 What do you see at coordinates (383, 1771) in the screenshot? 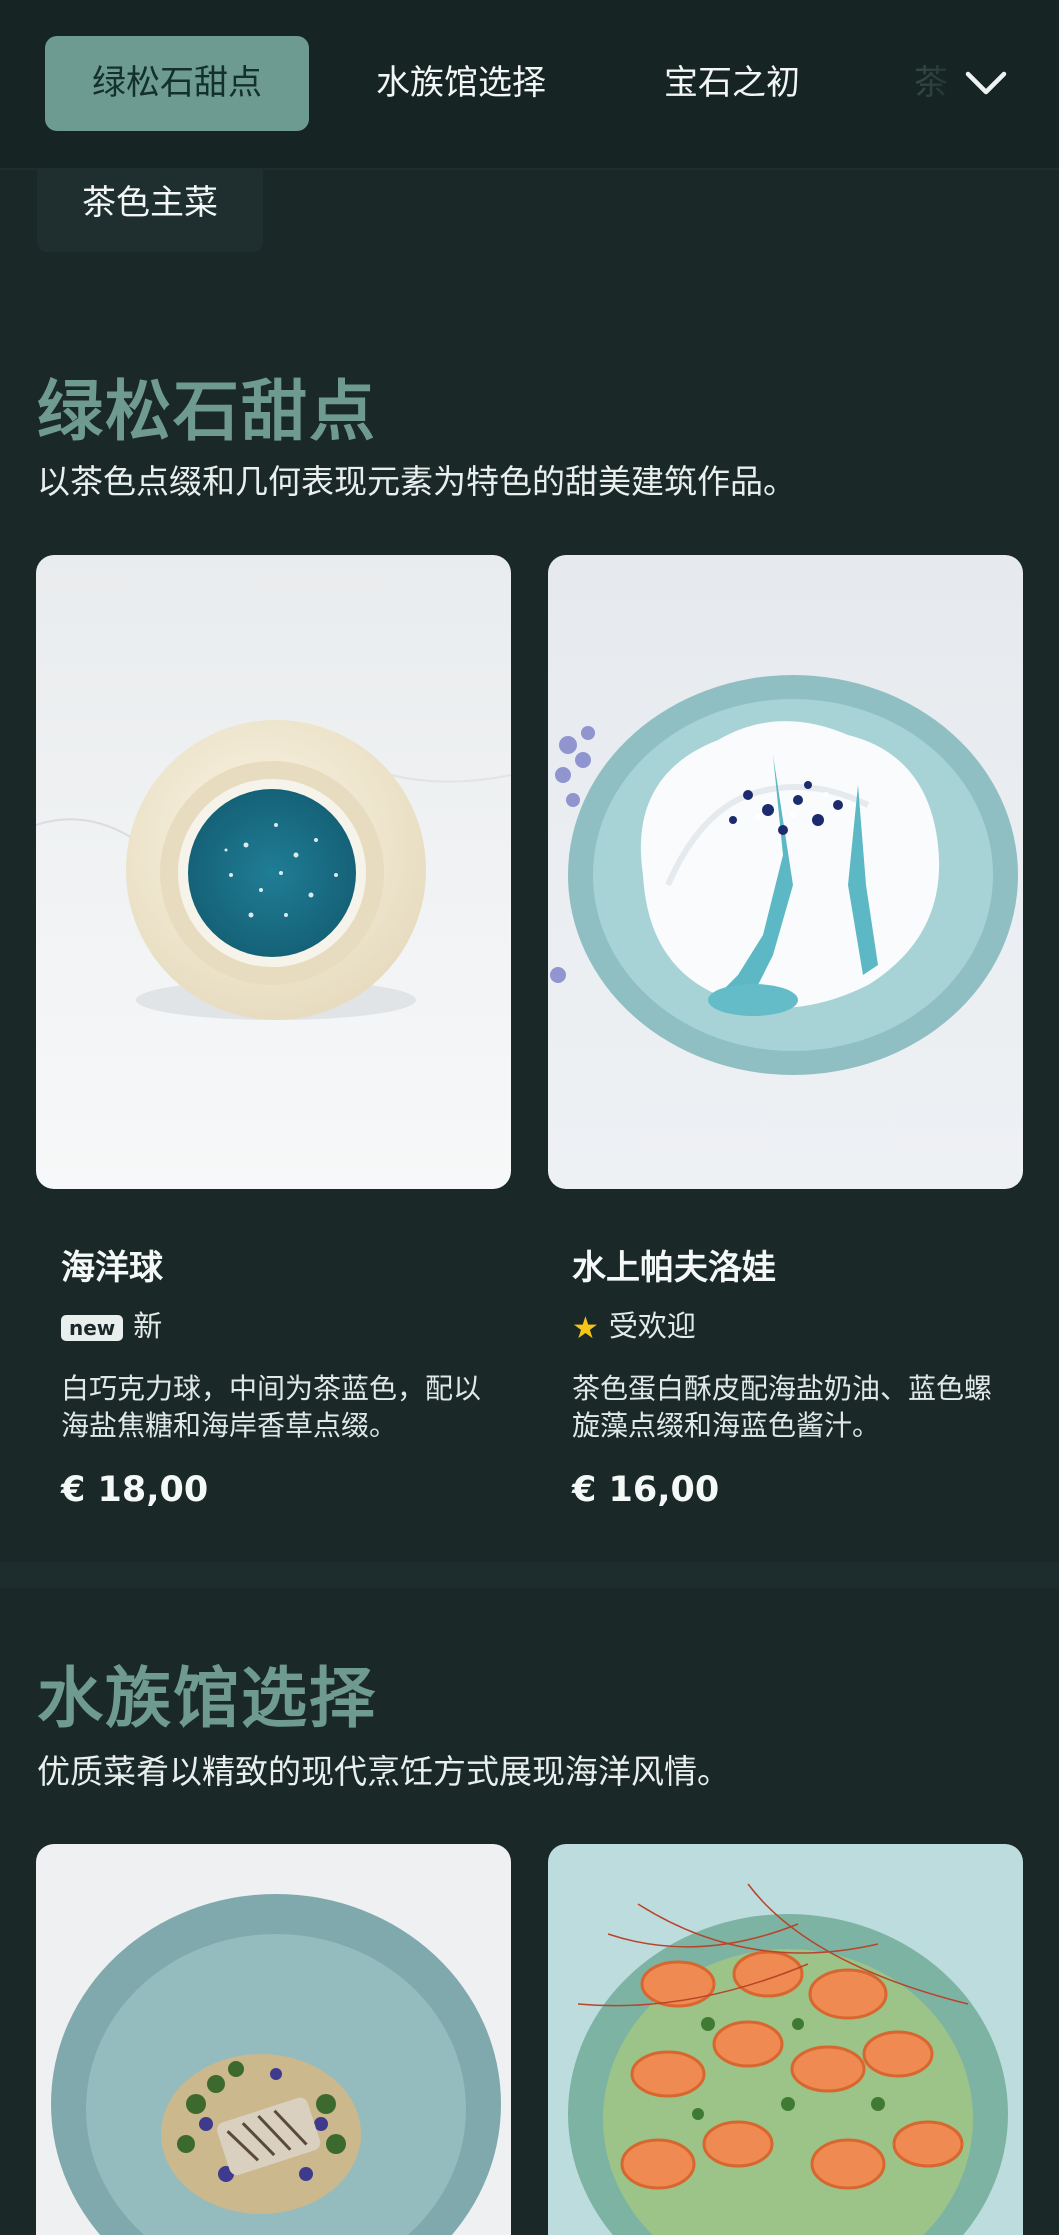
I see `section-description: 优质菜肴以精致的现代烹饪方式展现海洋风情。` at bounding box center [383, 1771].